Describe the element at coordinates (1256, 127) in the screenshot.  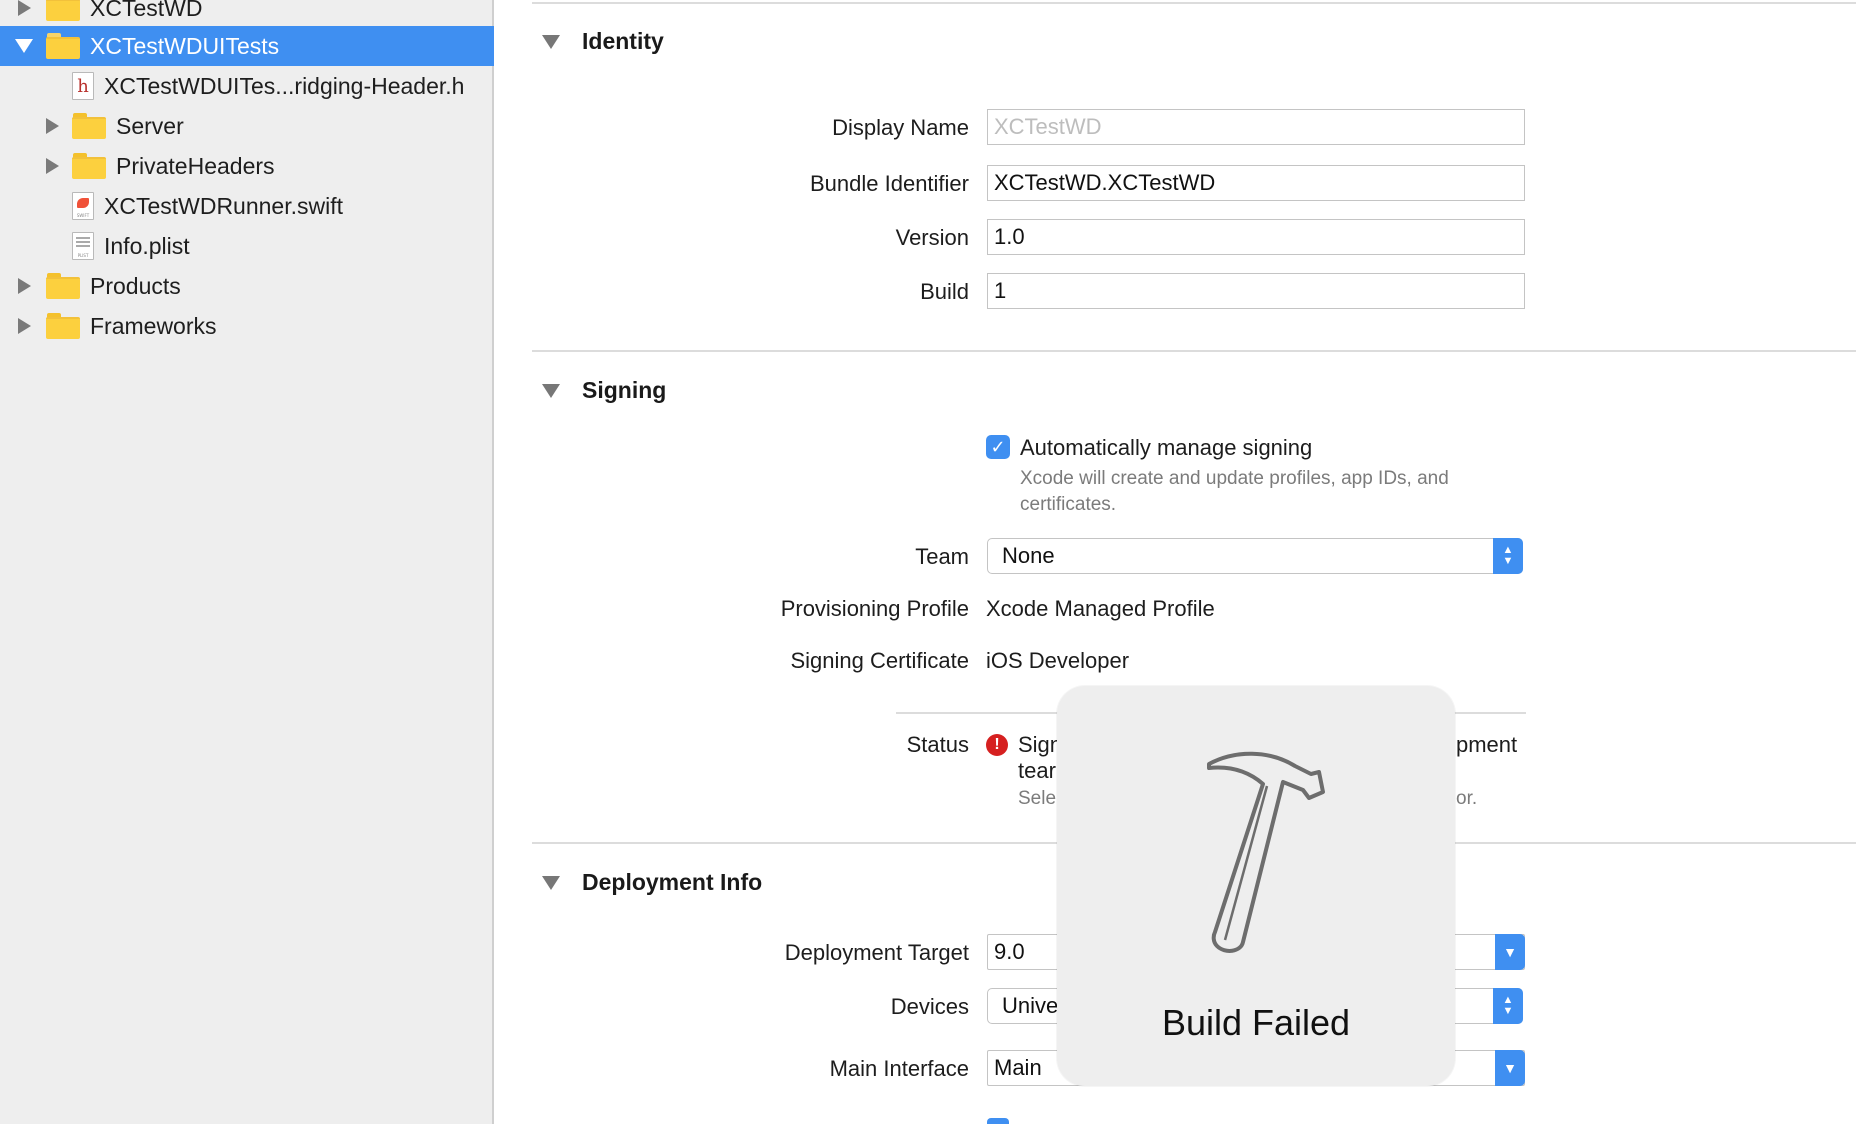
I see `display-name-field: XCTestWD` at that location.